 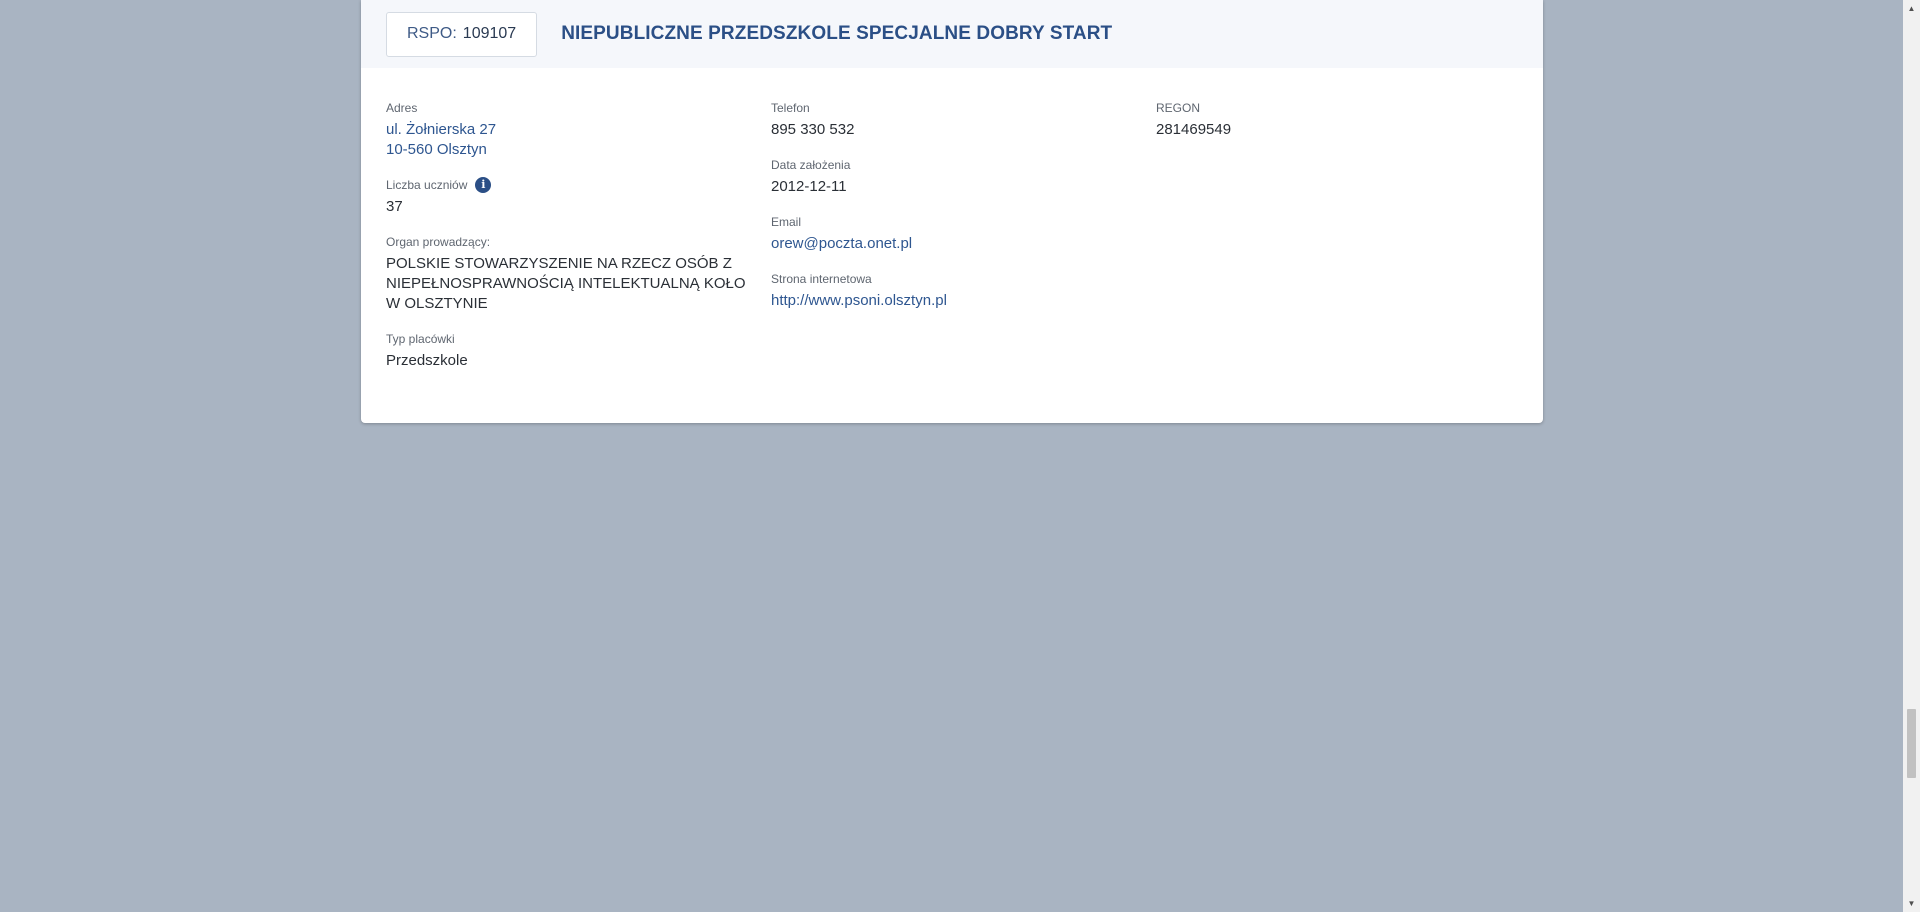 What do you see at coordinates (571, 150) in the screenshot?
I see `address-line2: 10-560 Olsztyn` at bounding box center [571, 150].